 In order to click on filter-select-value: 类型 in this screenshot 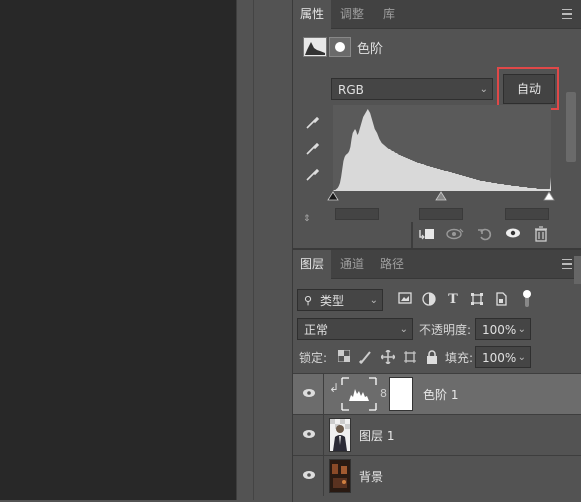, I will do `click(332, 301)`.